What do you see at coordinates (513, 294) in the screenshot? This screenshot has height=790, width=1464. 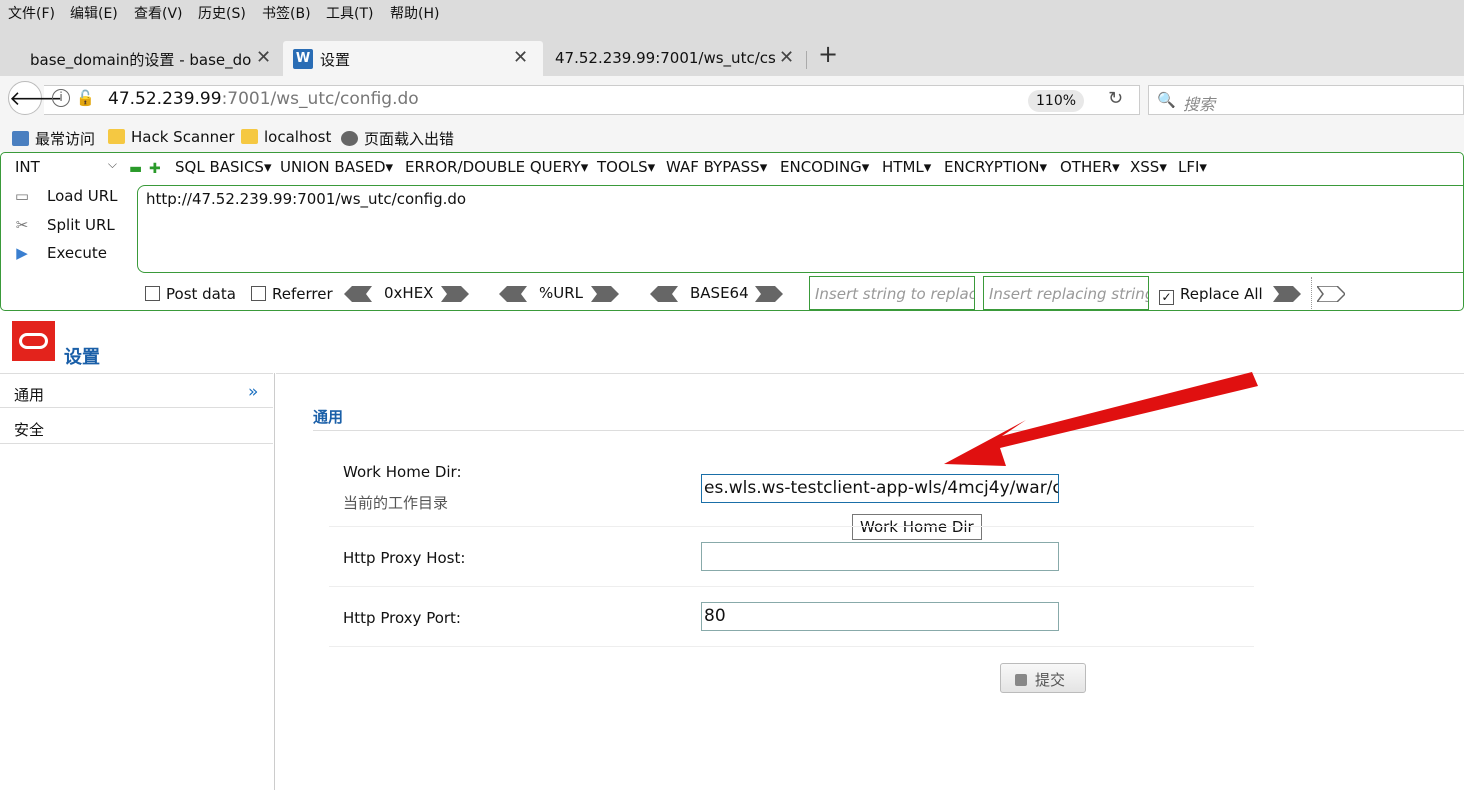 I see `url-decode-button` at bounding box center [513, 294].